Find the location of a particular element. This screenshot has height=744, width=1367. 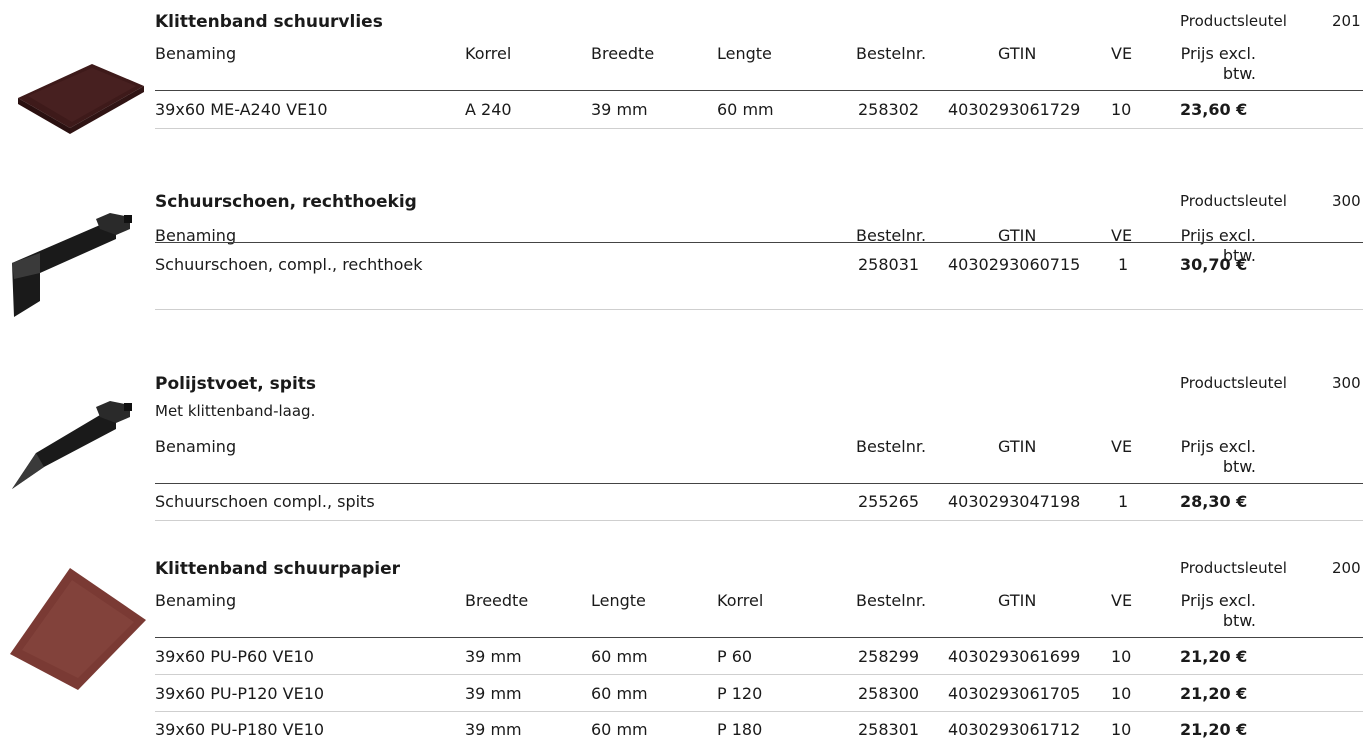

cell-gtin: 4030293060715 is located at coordinates (1014, 264).